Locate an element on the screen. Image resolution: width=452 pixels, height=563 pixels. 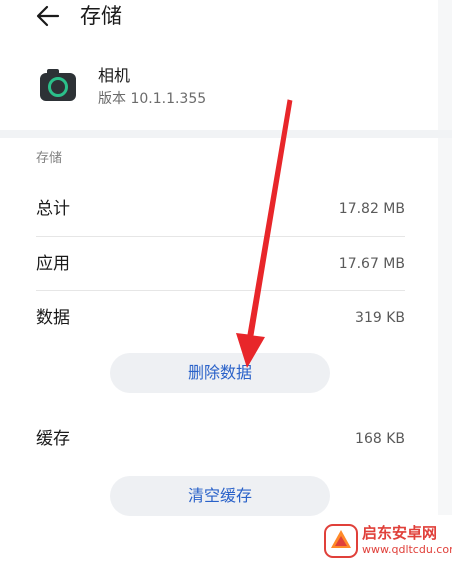
page-title: 存储 is located at coordinates (101, 16).